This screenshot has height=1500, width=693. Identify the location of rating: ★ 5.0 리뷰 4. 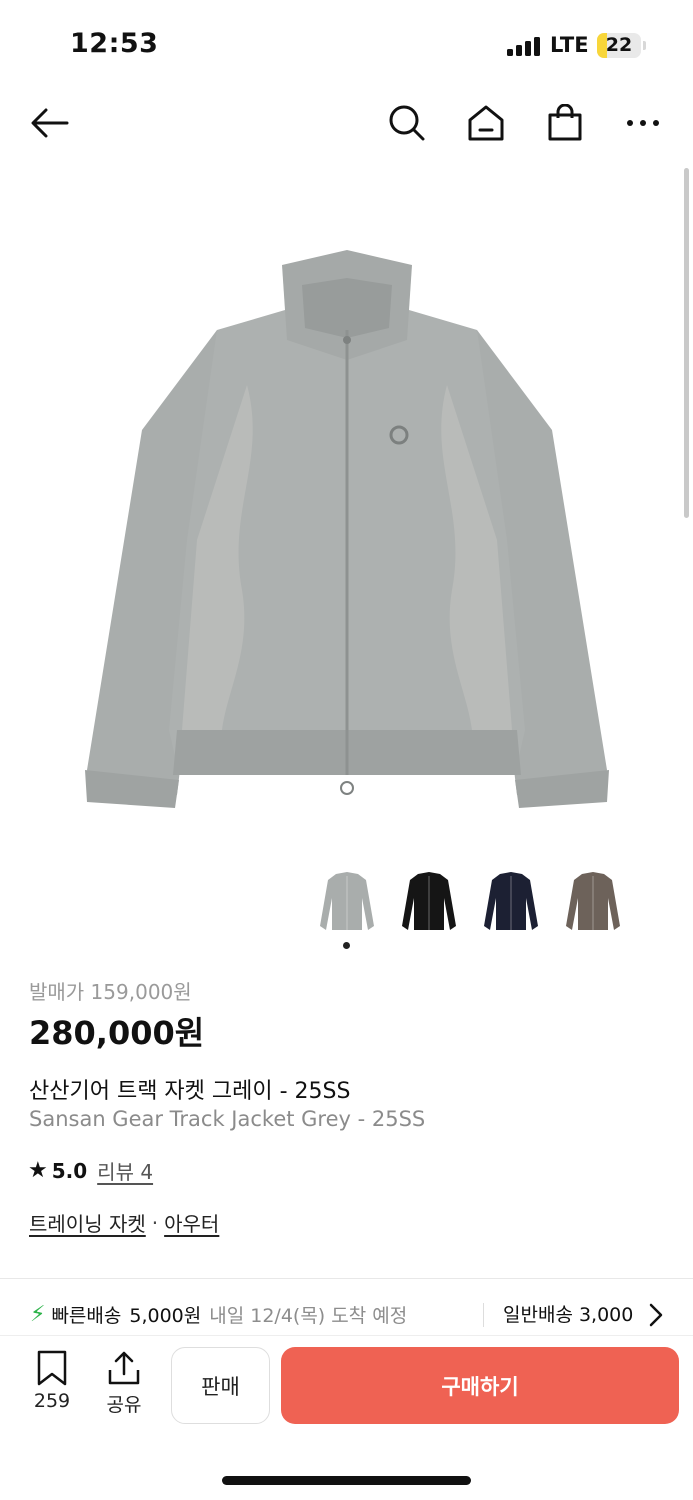
(90, 1170).